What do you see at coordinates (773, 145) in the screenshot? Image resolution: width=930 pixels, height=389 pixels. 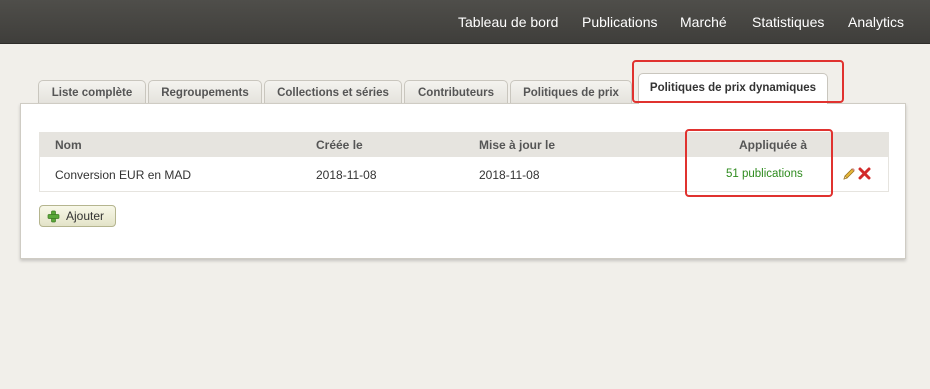 I see `column-header-appliquee-a: Appliquée à` at bounding box center [773, 145].